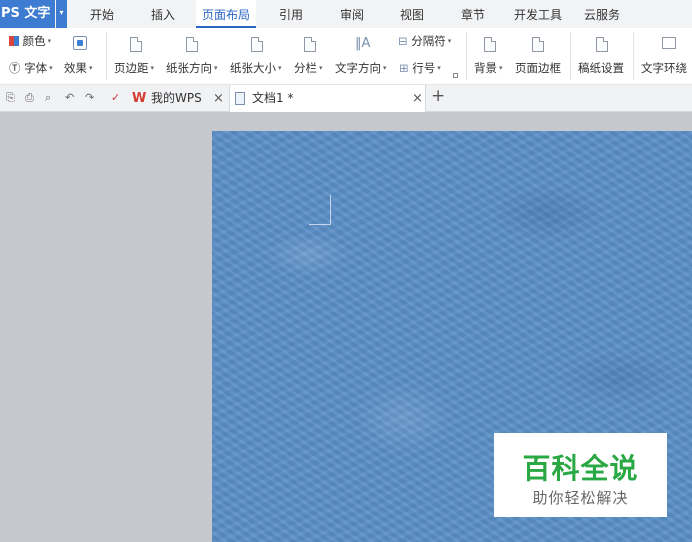  What do you see at coordinates (14, 41) in the screenshot?
I see `color-grid-icon` at bounding box center [14, 41].